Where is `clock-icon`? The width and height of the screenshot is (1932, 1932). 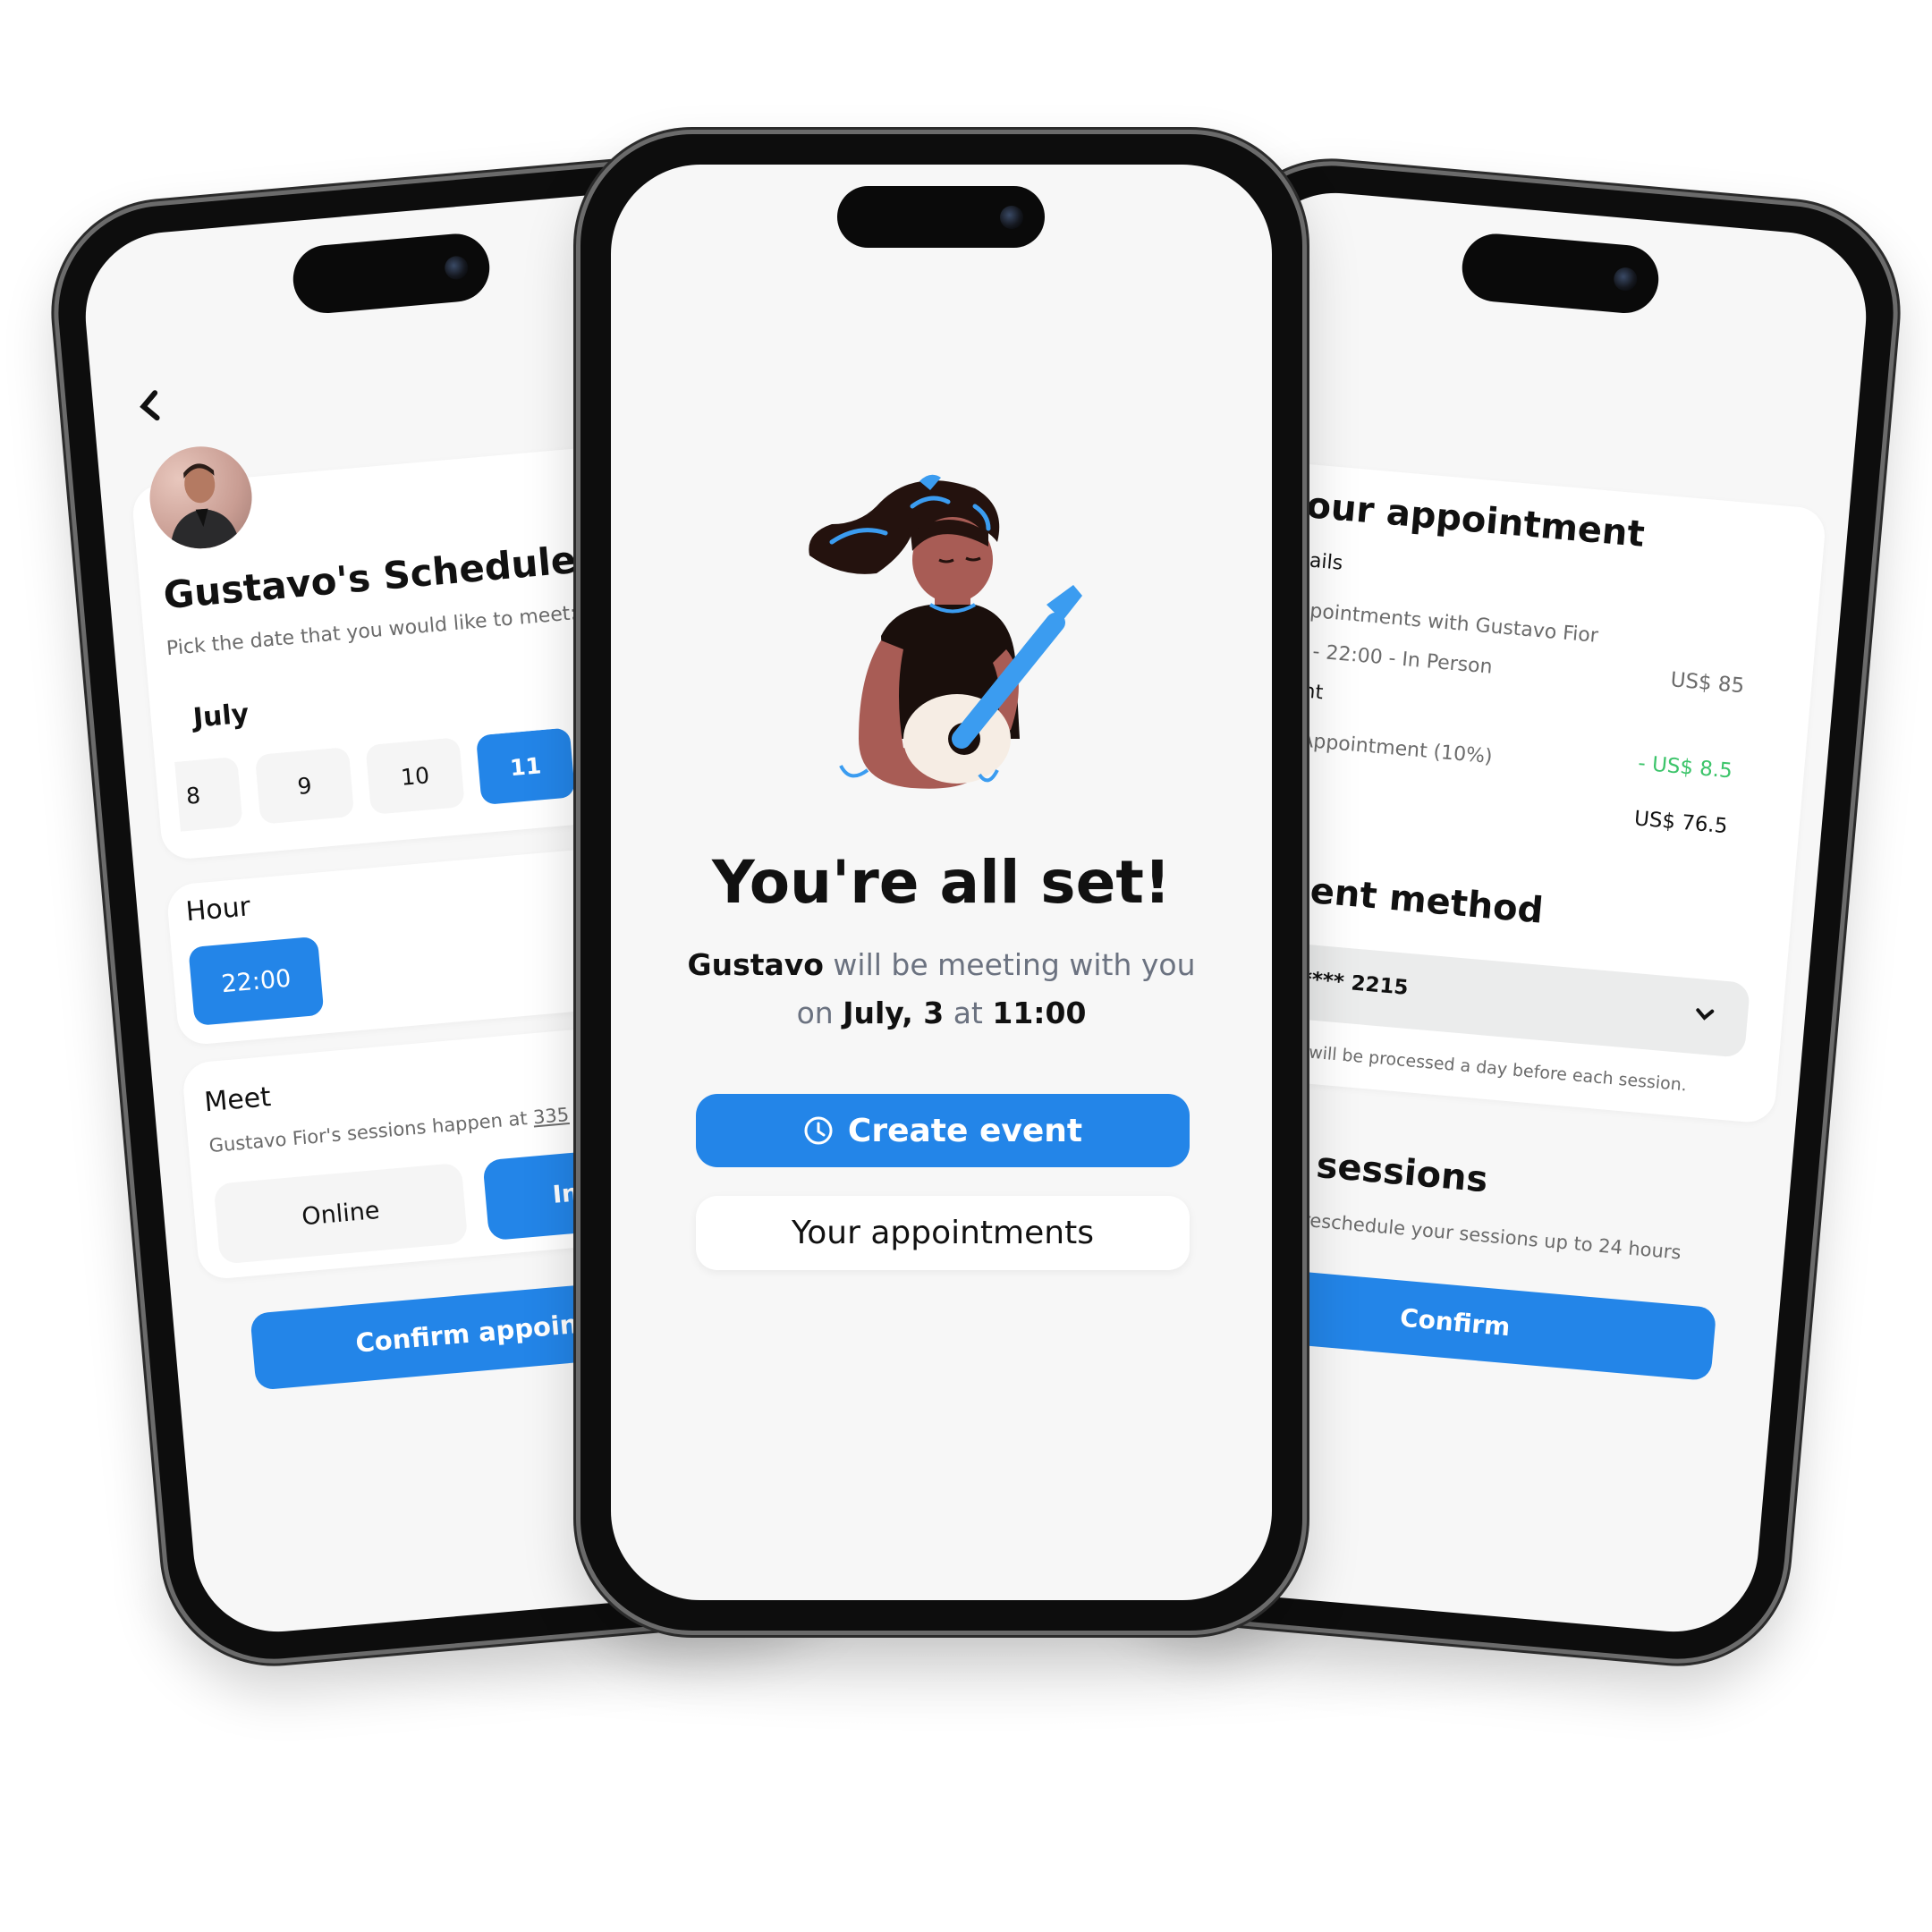 clock-icon is located at coordinates (818, 1130).